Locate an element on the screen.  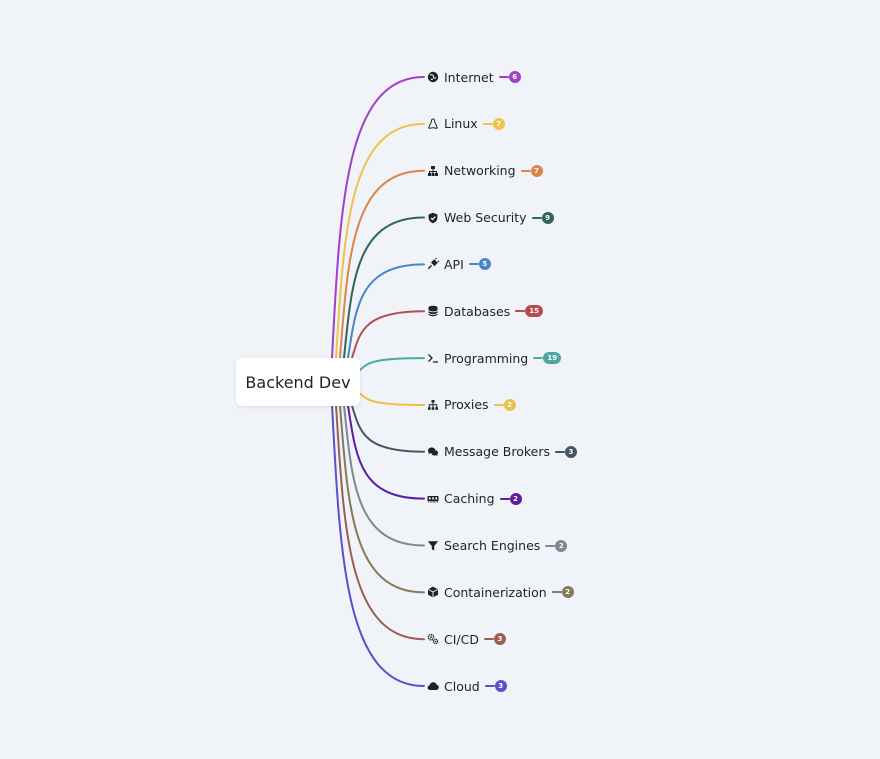
root-node: Backend Dev is located at coordinates (298, 382).